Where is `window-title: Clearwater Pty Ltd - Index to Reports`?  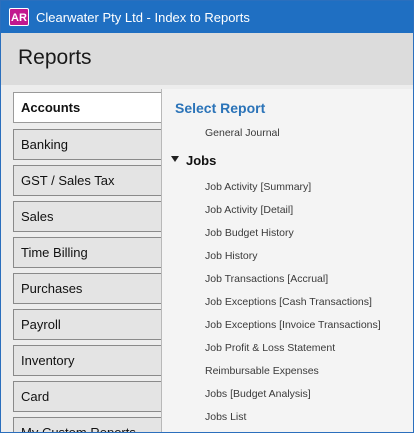 window-title: Clearwater Pty Ltd - Index to Reports is located at coordinates (143, 17).